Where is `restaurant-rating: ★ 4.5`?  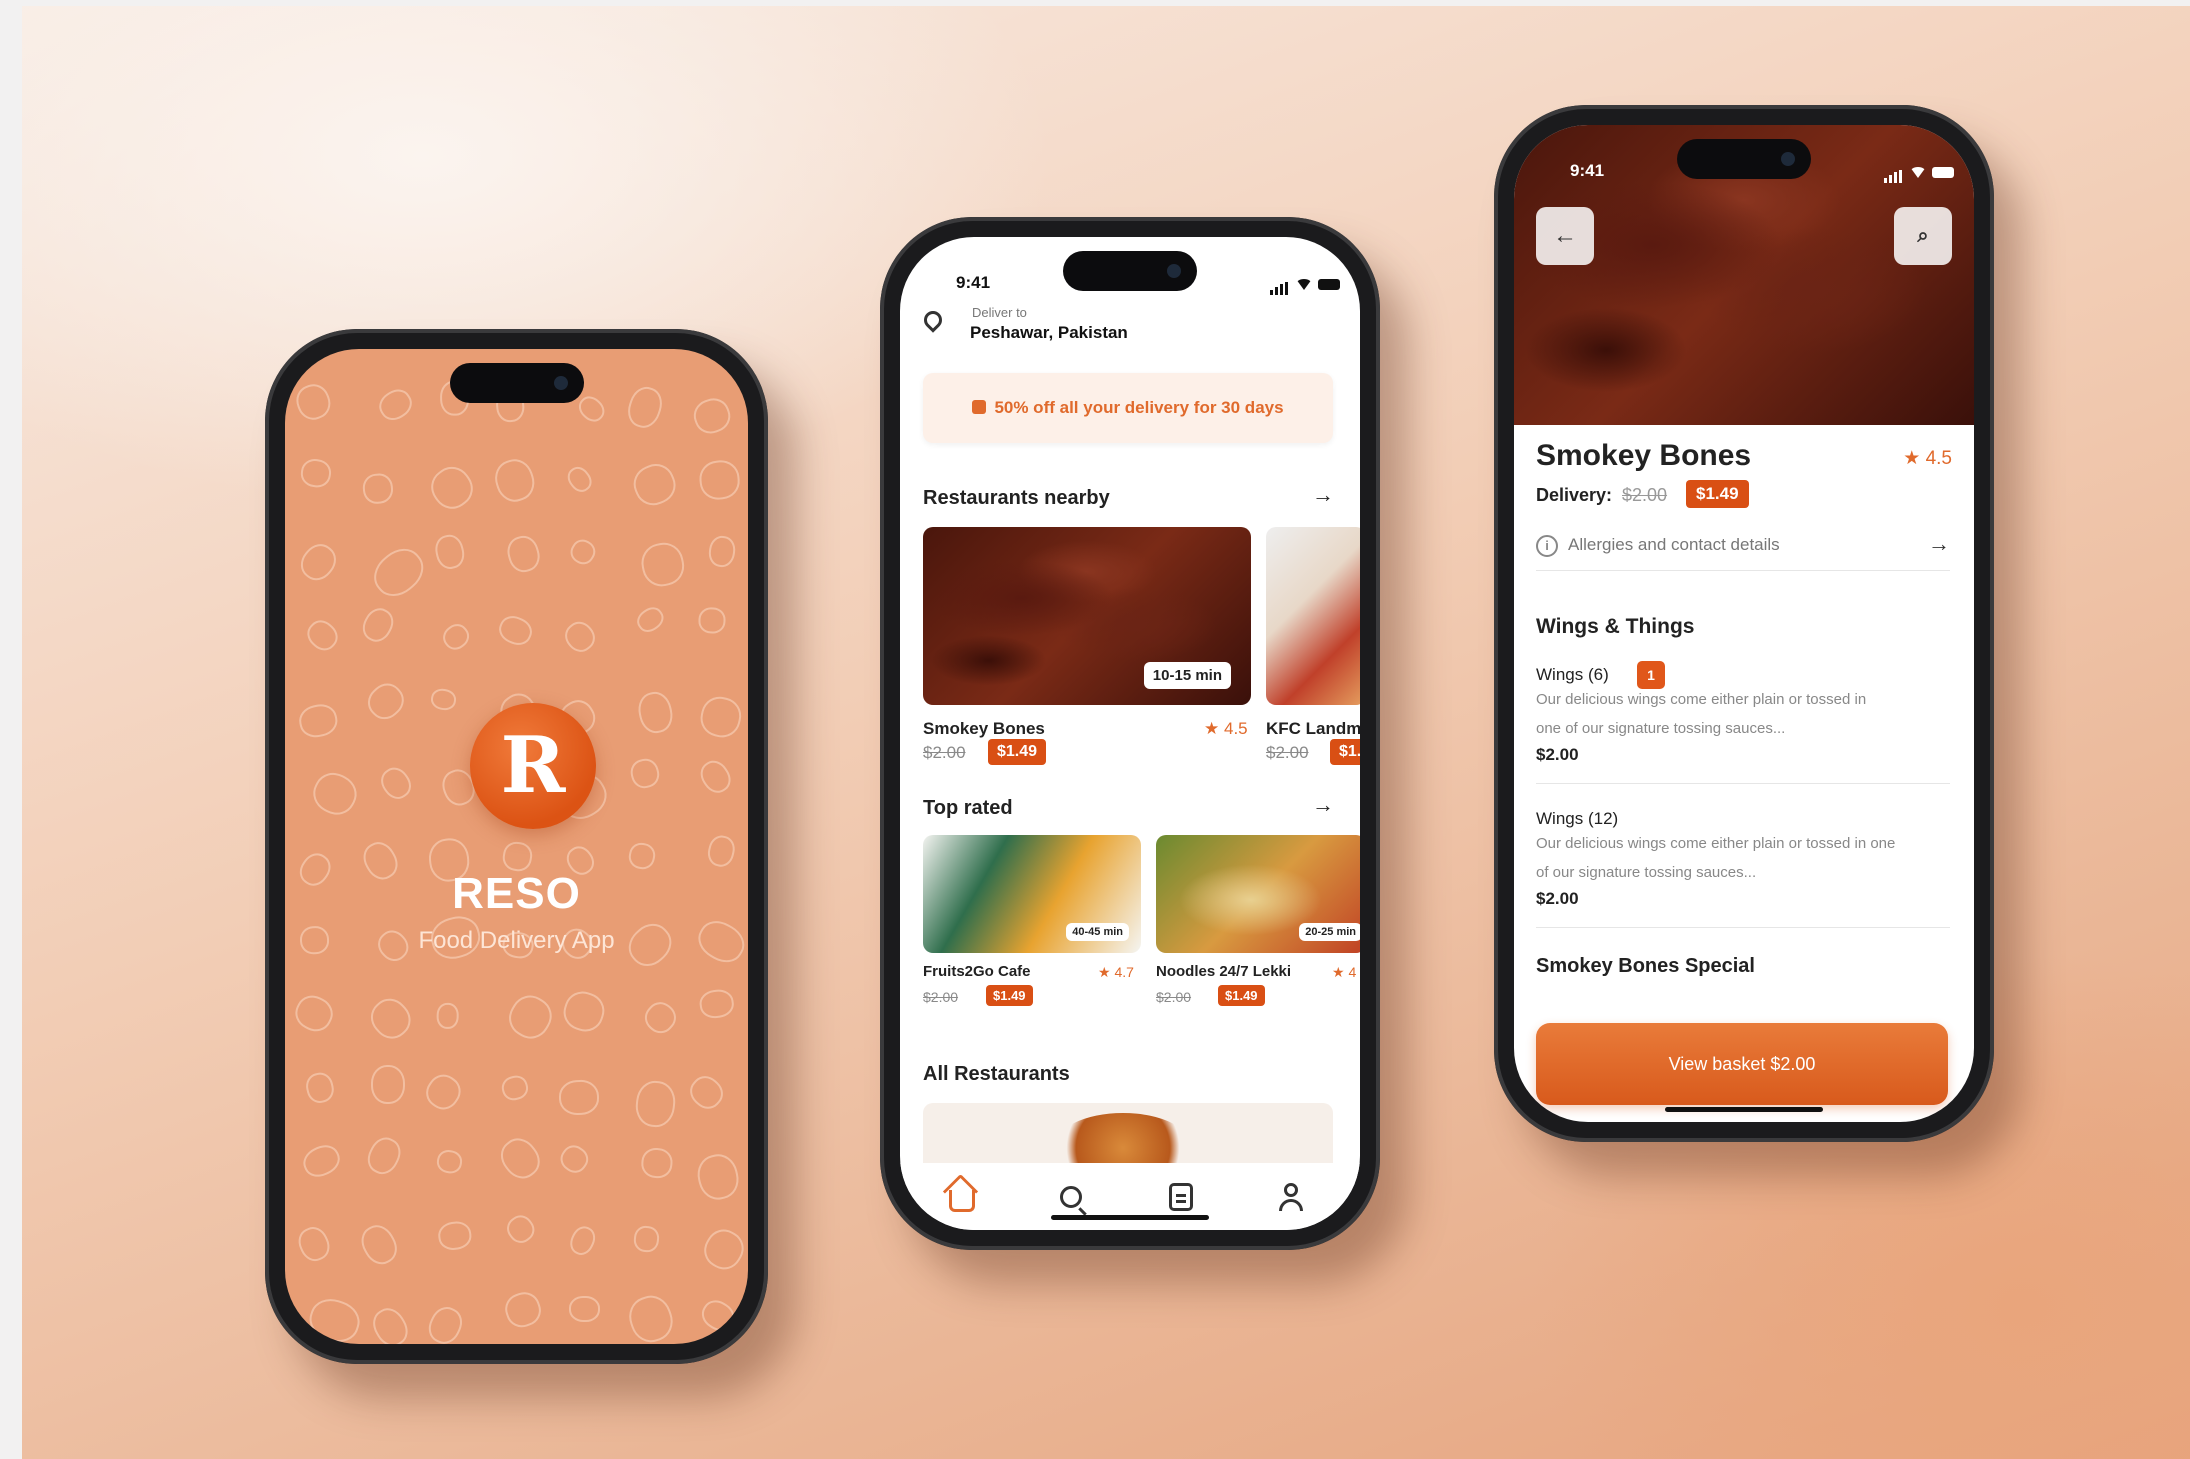
restaurant-rating: ★ 4.5 is located at coordinates (1927, 458).